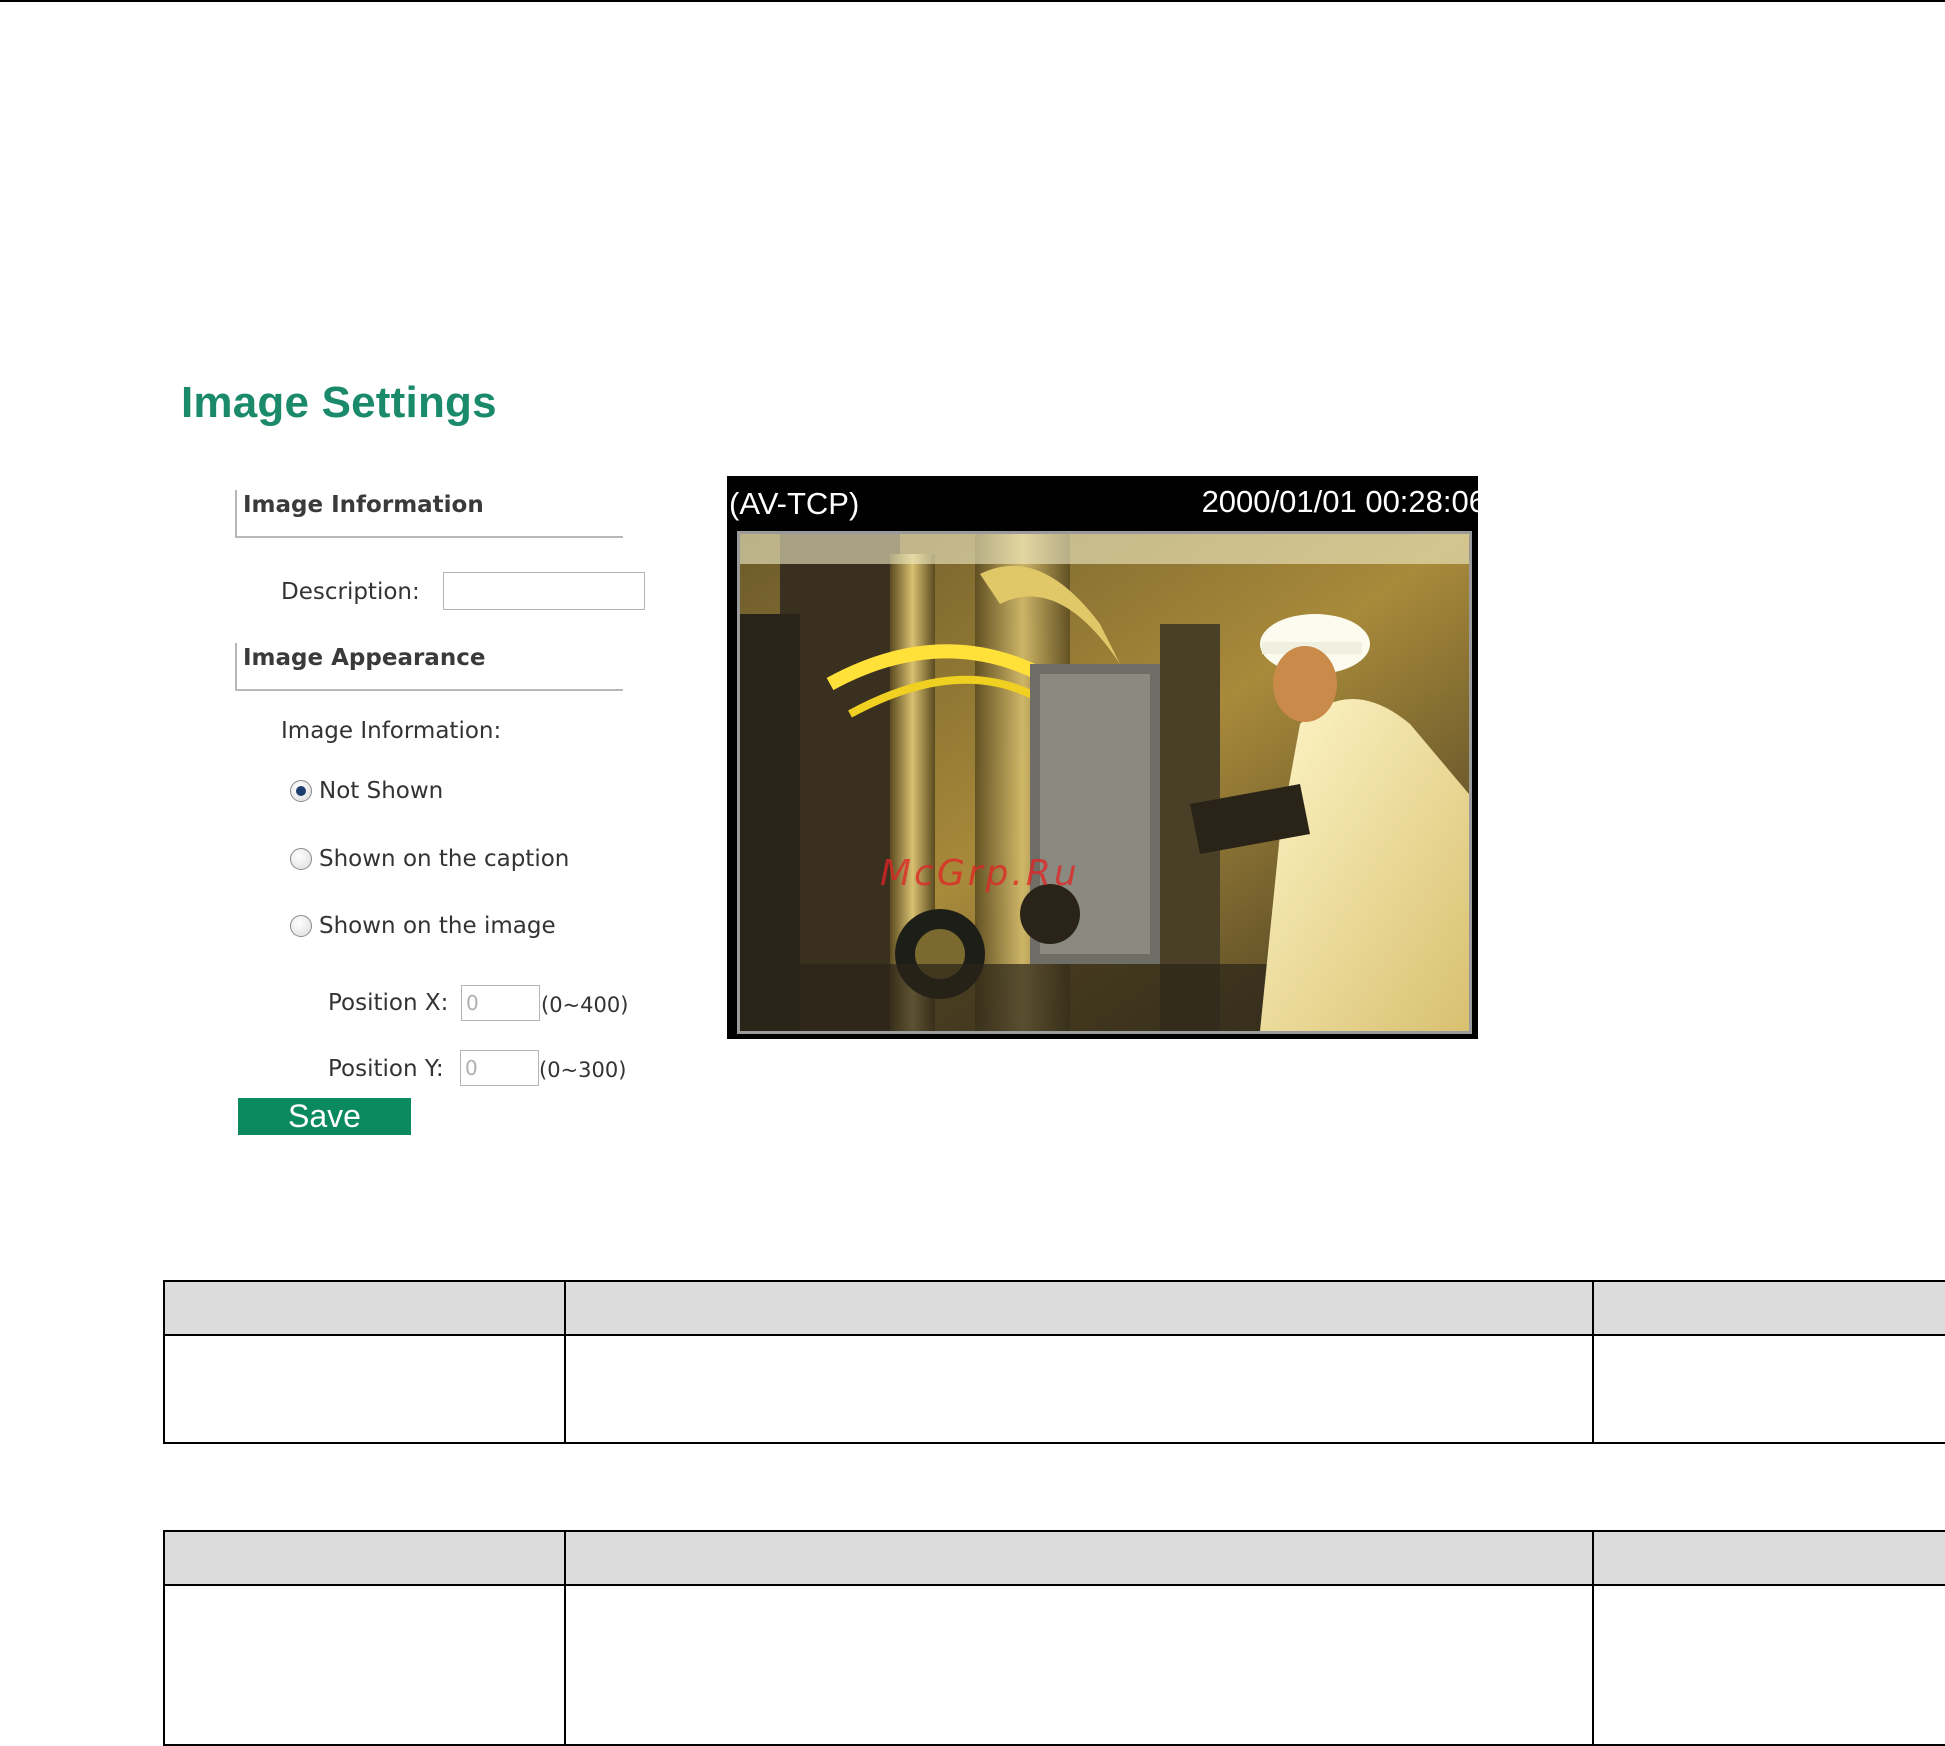 The image size is (1945, 1746). Describe the element at coordinates (500, 1003) in the screenshot. I see `position-x-input` at that location.